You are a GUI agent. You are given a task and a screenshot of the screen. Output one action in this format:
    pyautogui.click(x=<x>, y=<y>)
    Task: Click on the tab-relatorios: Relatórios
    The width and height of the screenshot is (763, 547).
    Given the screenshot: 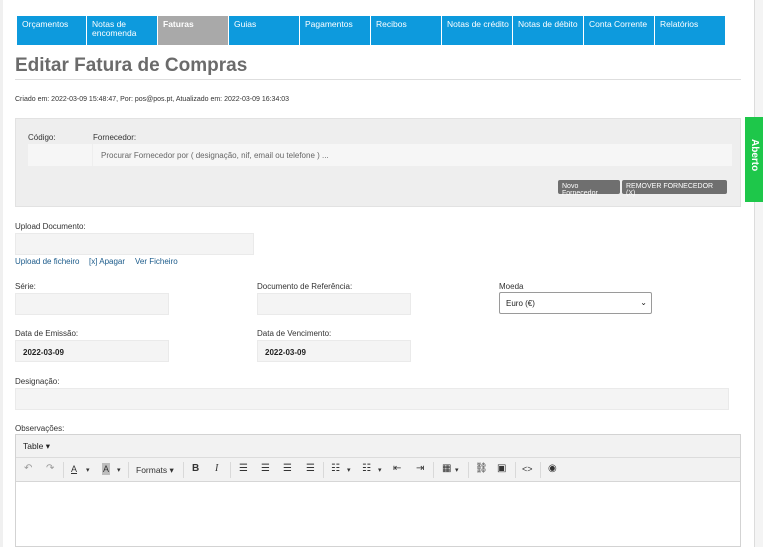 What is the action you would take?
    pyautogui.click(x=690, y=30)
    